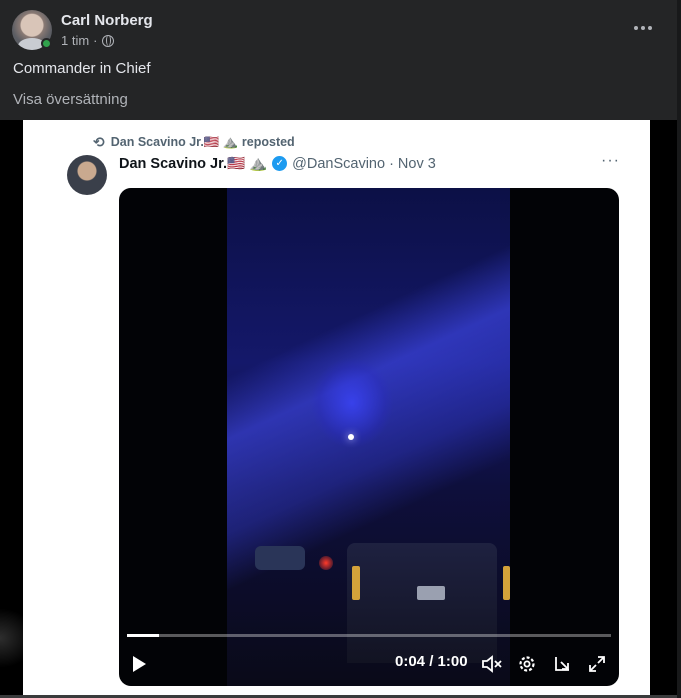  What do you see at coordinates (431, 661) in the screenshot?
I see `video-time: 0:04 / 1:00` at bounding box center [431, 661].